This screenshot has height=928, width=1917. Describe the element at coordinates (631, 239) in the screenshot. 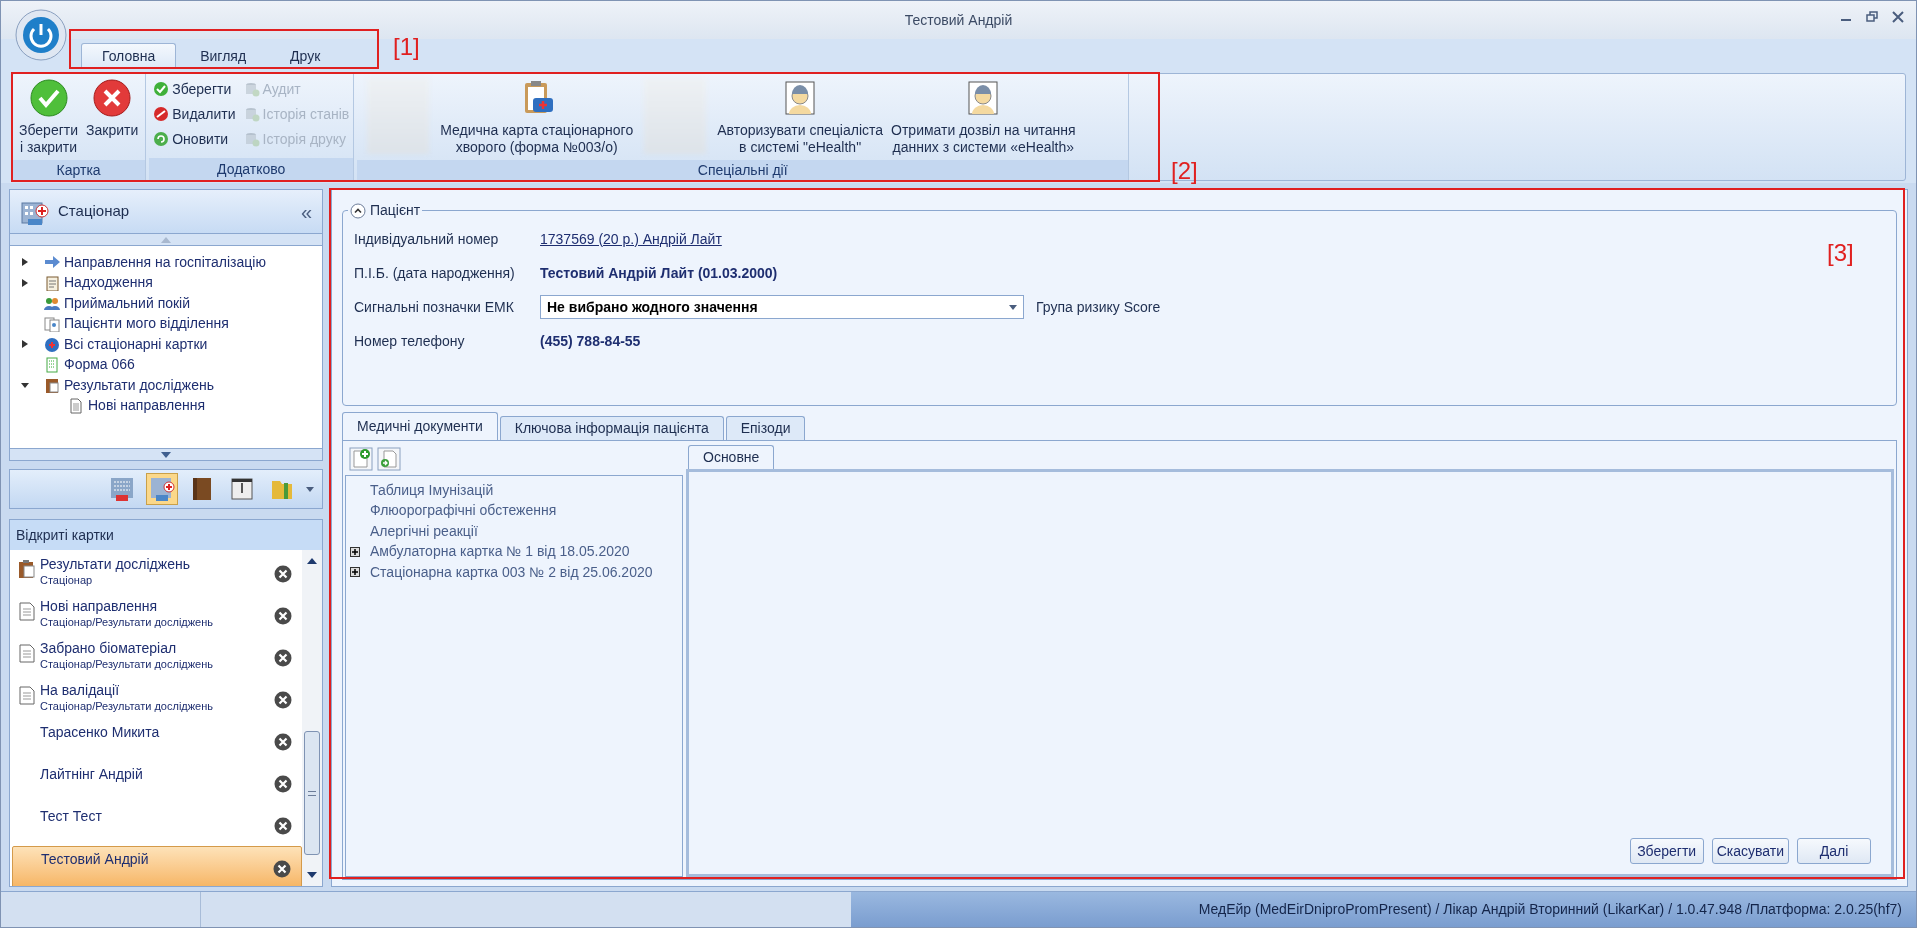

I see `patient-link: 1737569 (20 р.) Андрій Лайт` at that location.